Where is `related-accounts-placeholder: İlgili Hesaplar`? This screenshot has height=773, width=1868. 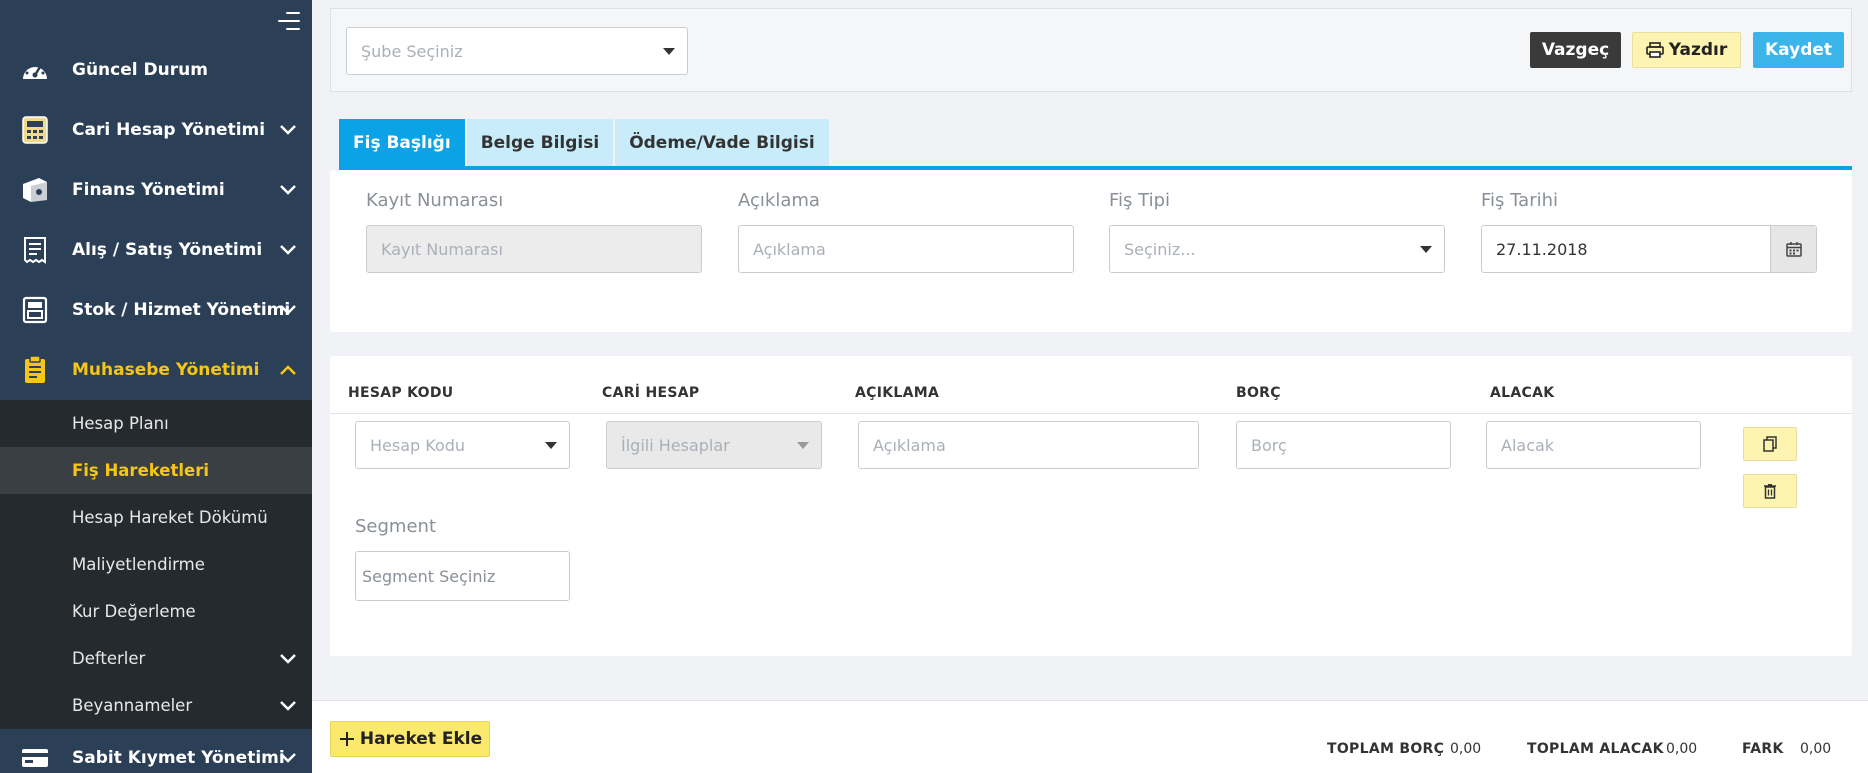 related-accounts-placeholder: İlgili Hesaplar is located at coordinates (675, 445).